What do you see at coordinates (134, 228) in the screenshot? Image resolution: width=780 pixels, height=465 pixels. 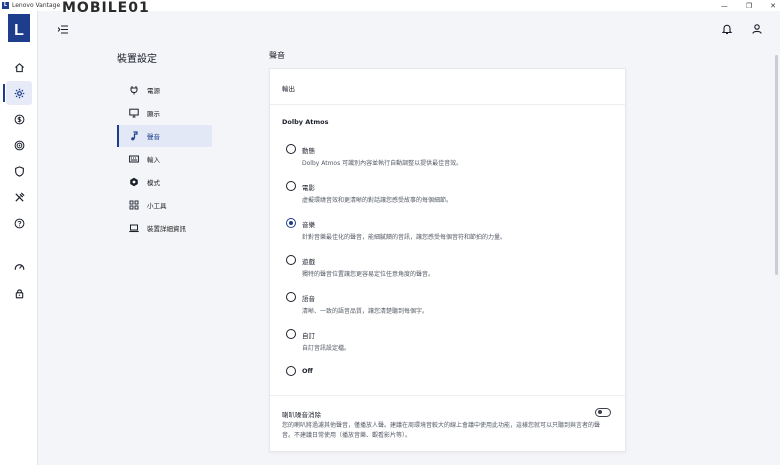 I see `laptop-icon` at bounding box center [134, 228].